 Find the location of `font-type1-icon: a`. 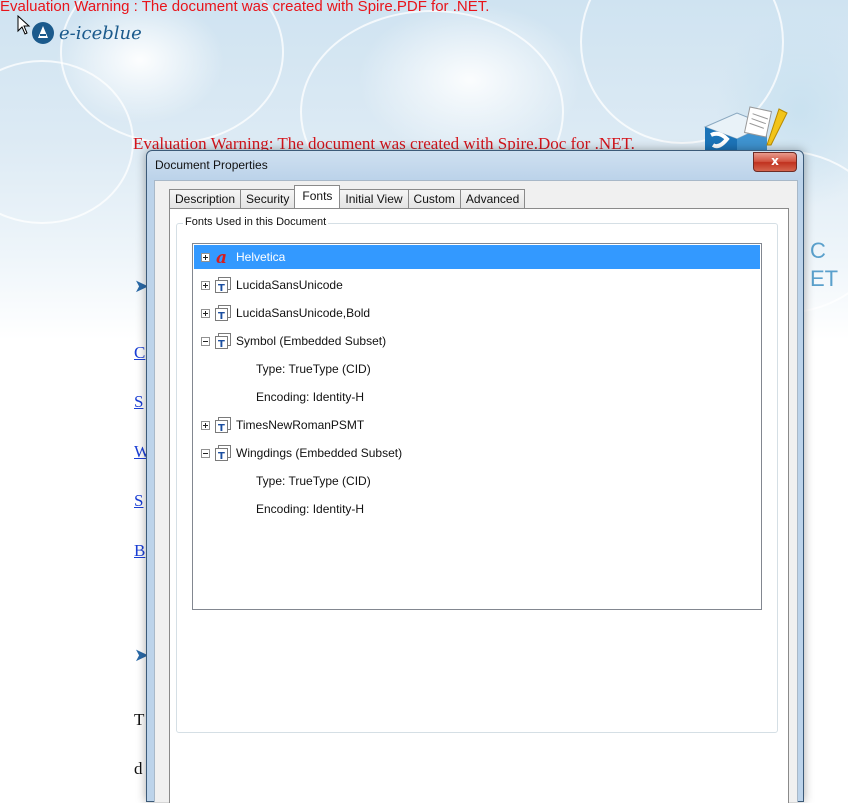

font-type1-icon: a is located at coordinates (221, 257).